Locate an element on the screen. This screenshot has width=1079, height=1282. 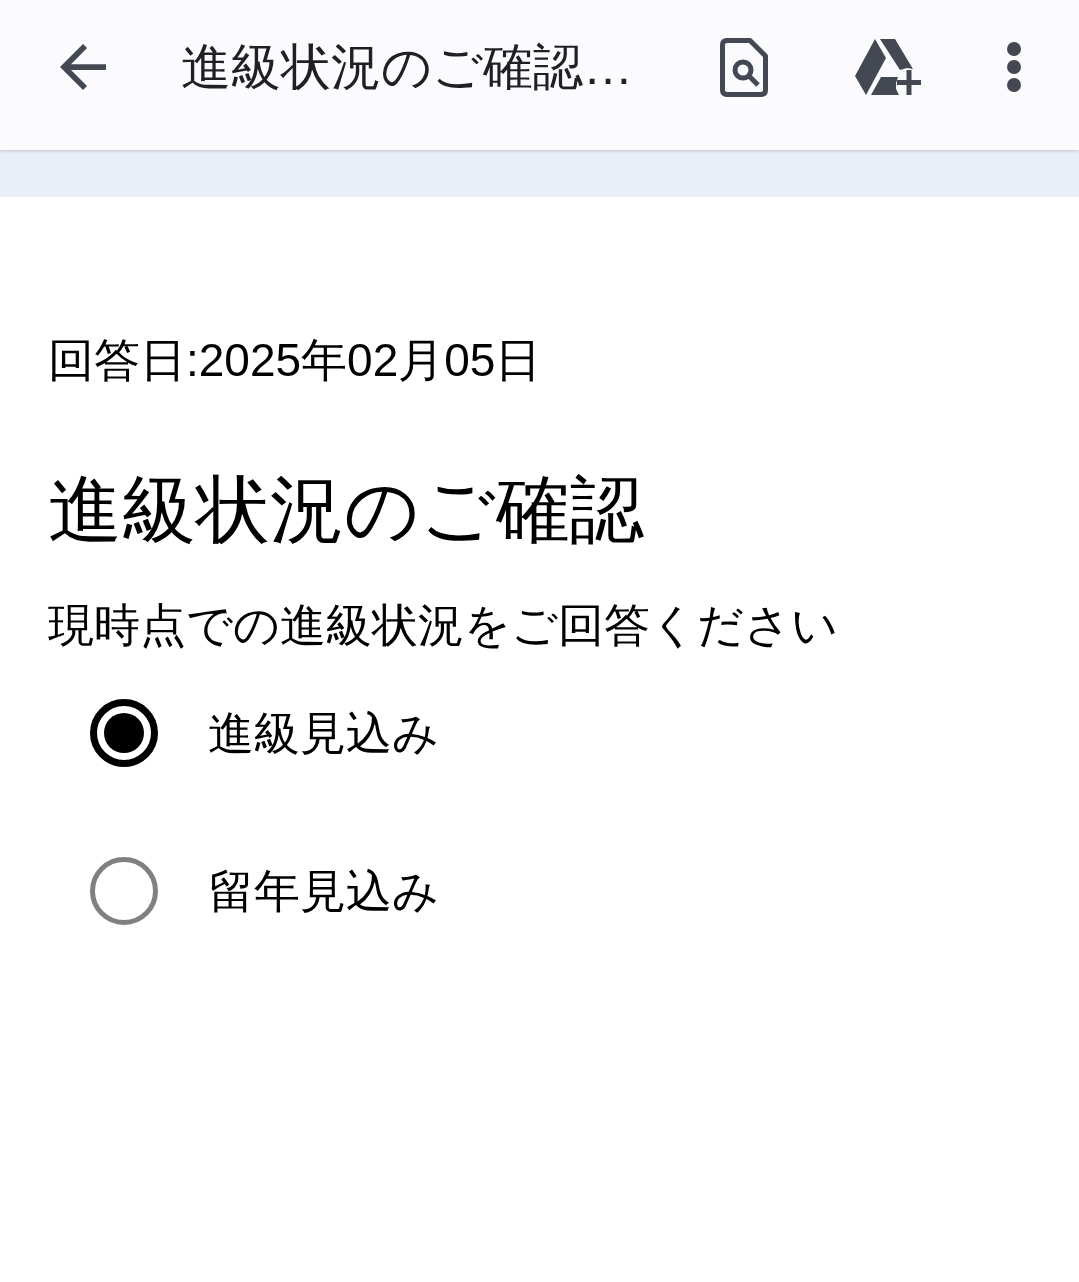
form-title: 進級状況のご確認 is located at coordinates (346, 510).